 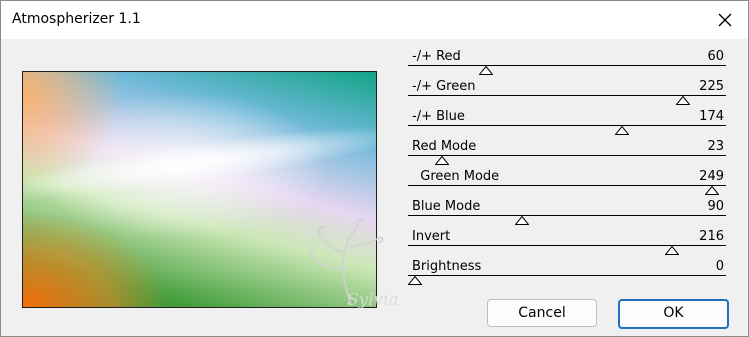 I want to click on slider-label: Brightness, so click(x=447, y=266).